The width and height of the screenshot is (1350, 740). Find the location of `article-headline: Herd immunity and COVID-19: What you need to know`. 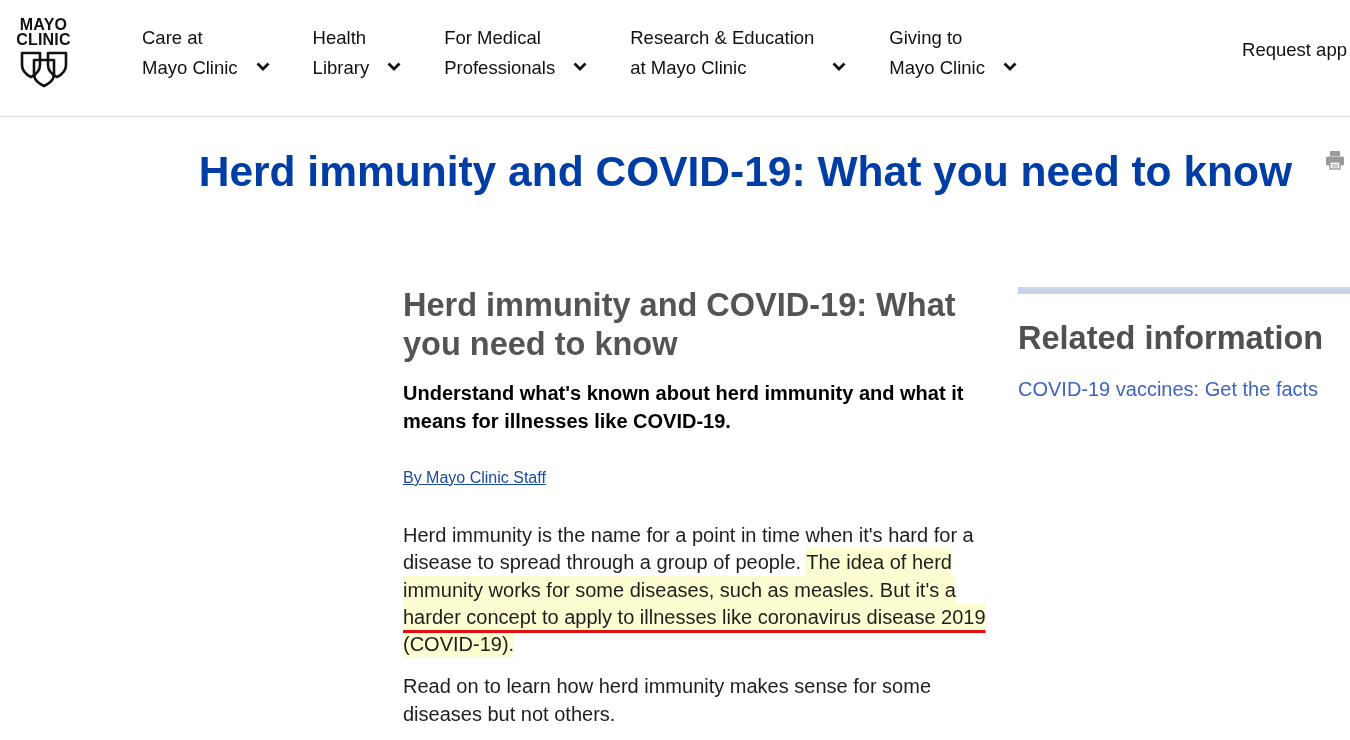

article-headline: Herd immunity and COVID-19: What you need to know is located at coordinates (680, 325).